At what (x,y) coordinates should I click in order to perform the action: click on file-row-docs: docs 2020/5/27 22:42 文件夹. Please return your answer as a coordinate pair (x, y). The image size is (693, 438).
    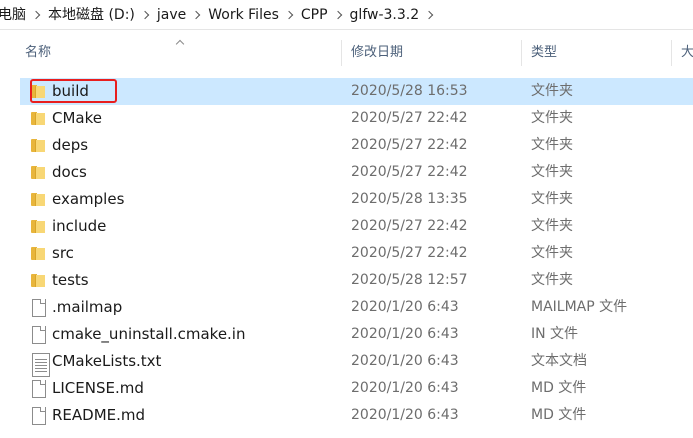
    Looking at the image, I should click on (356, 172).